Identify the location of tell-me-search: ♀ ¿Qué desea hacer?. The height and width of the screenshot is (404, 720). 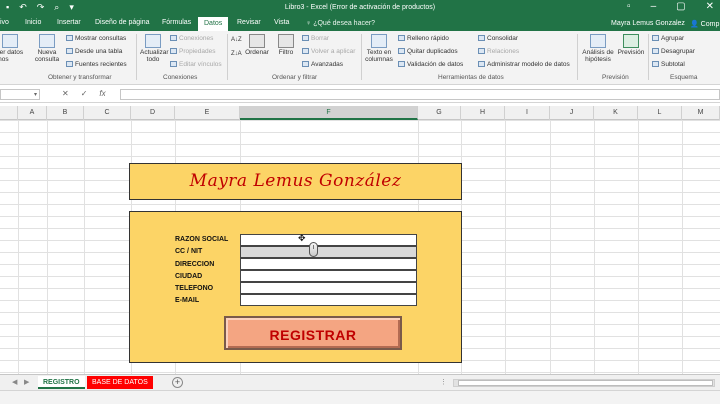
(340, 23).